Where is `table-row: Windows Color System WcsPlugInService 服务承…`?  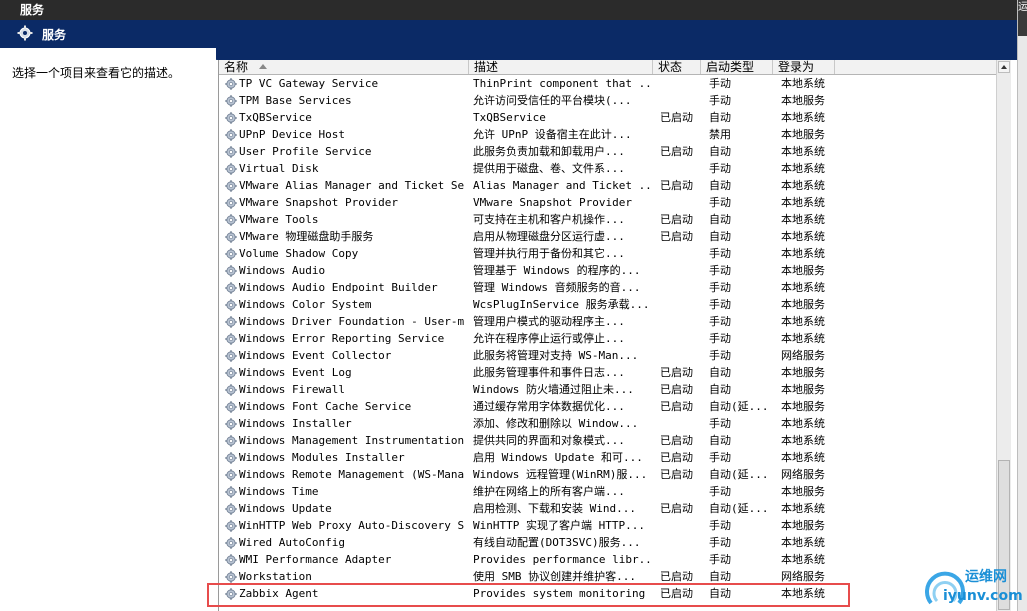
table-row: Windows Color System WcsPlugInService 服务承… is located at coordinates (608, 304).